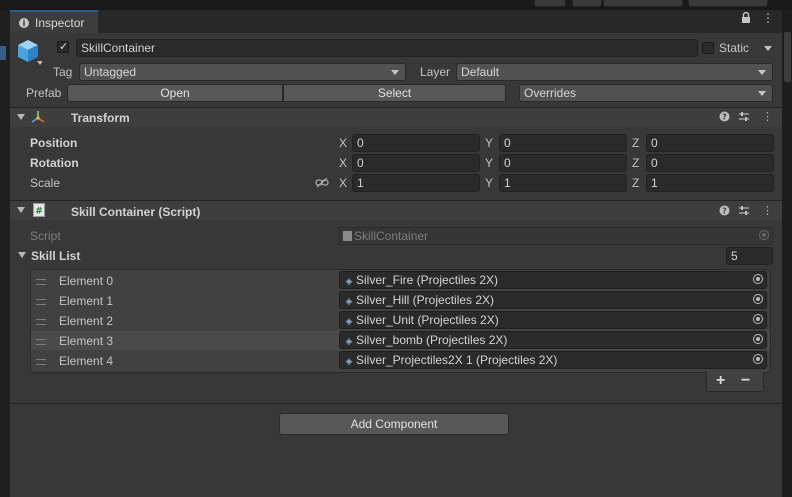 This screenshot has height=497, width=792. What do you see at coordinates (646, 93) in the screenshot?
I see `prefab-overrides-dropdown: Overrides` at bounding box center [646, 93].